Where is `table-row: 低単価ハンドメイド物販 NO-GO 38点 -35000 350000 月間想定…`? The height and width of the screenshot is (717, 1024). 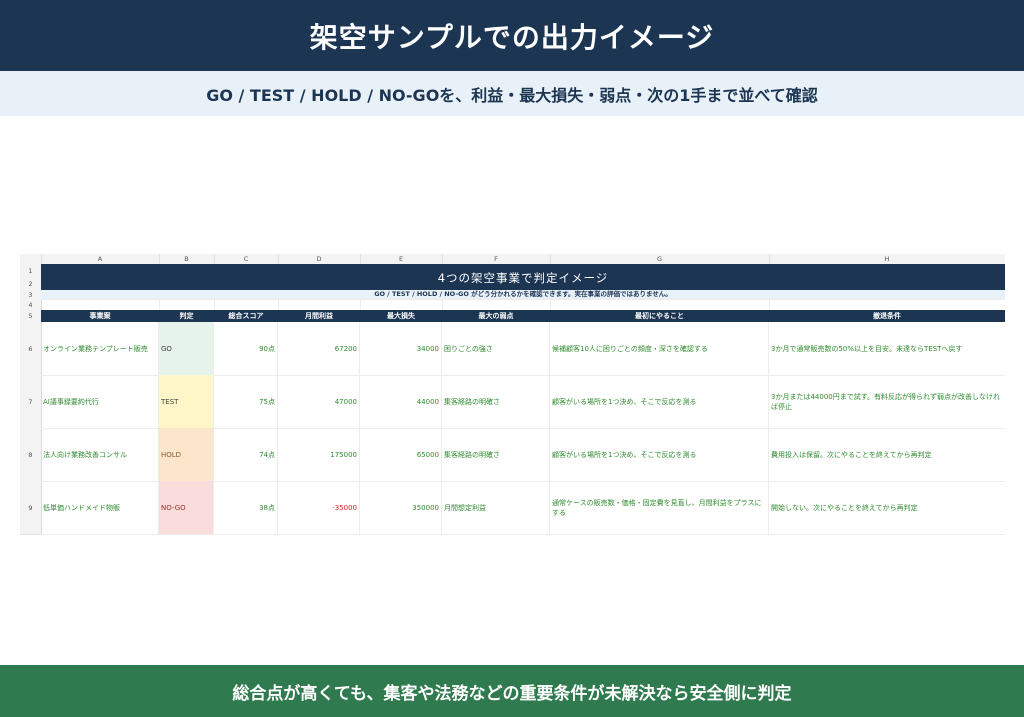
table-row: 低単価ハンドメイド物販 NO-GO 38点 -35000 350000 月間想定… is located at coordinates (523, 508).